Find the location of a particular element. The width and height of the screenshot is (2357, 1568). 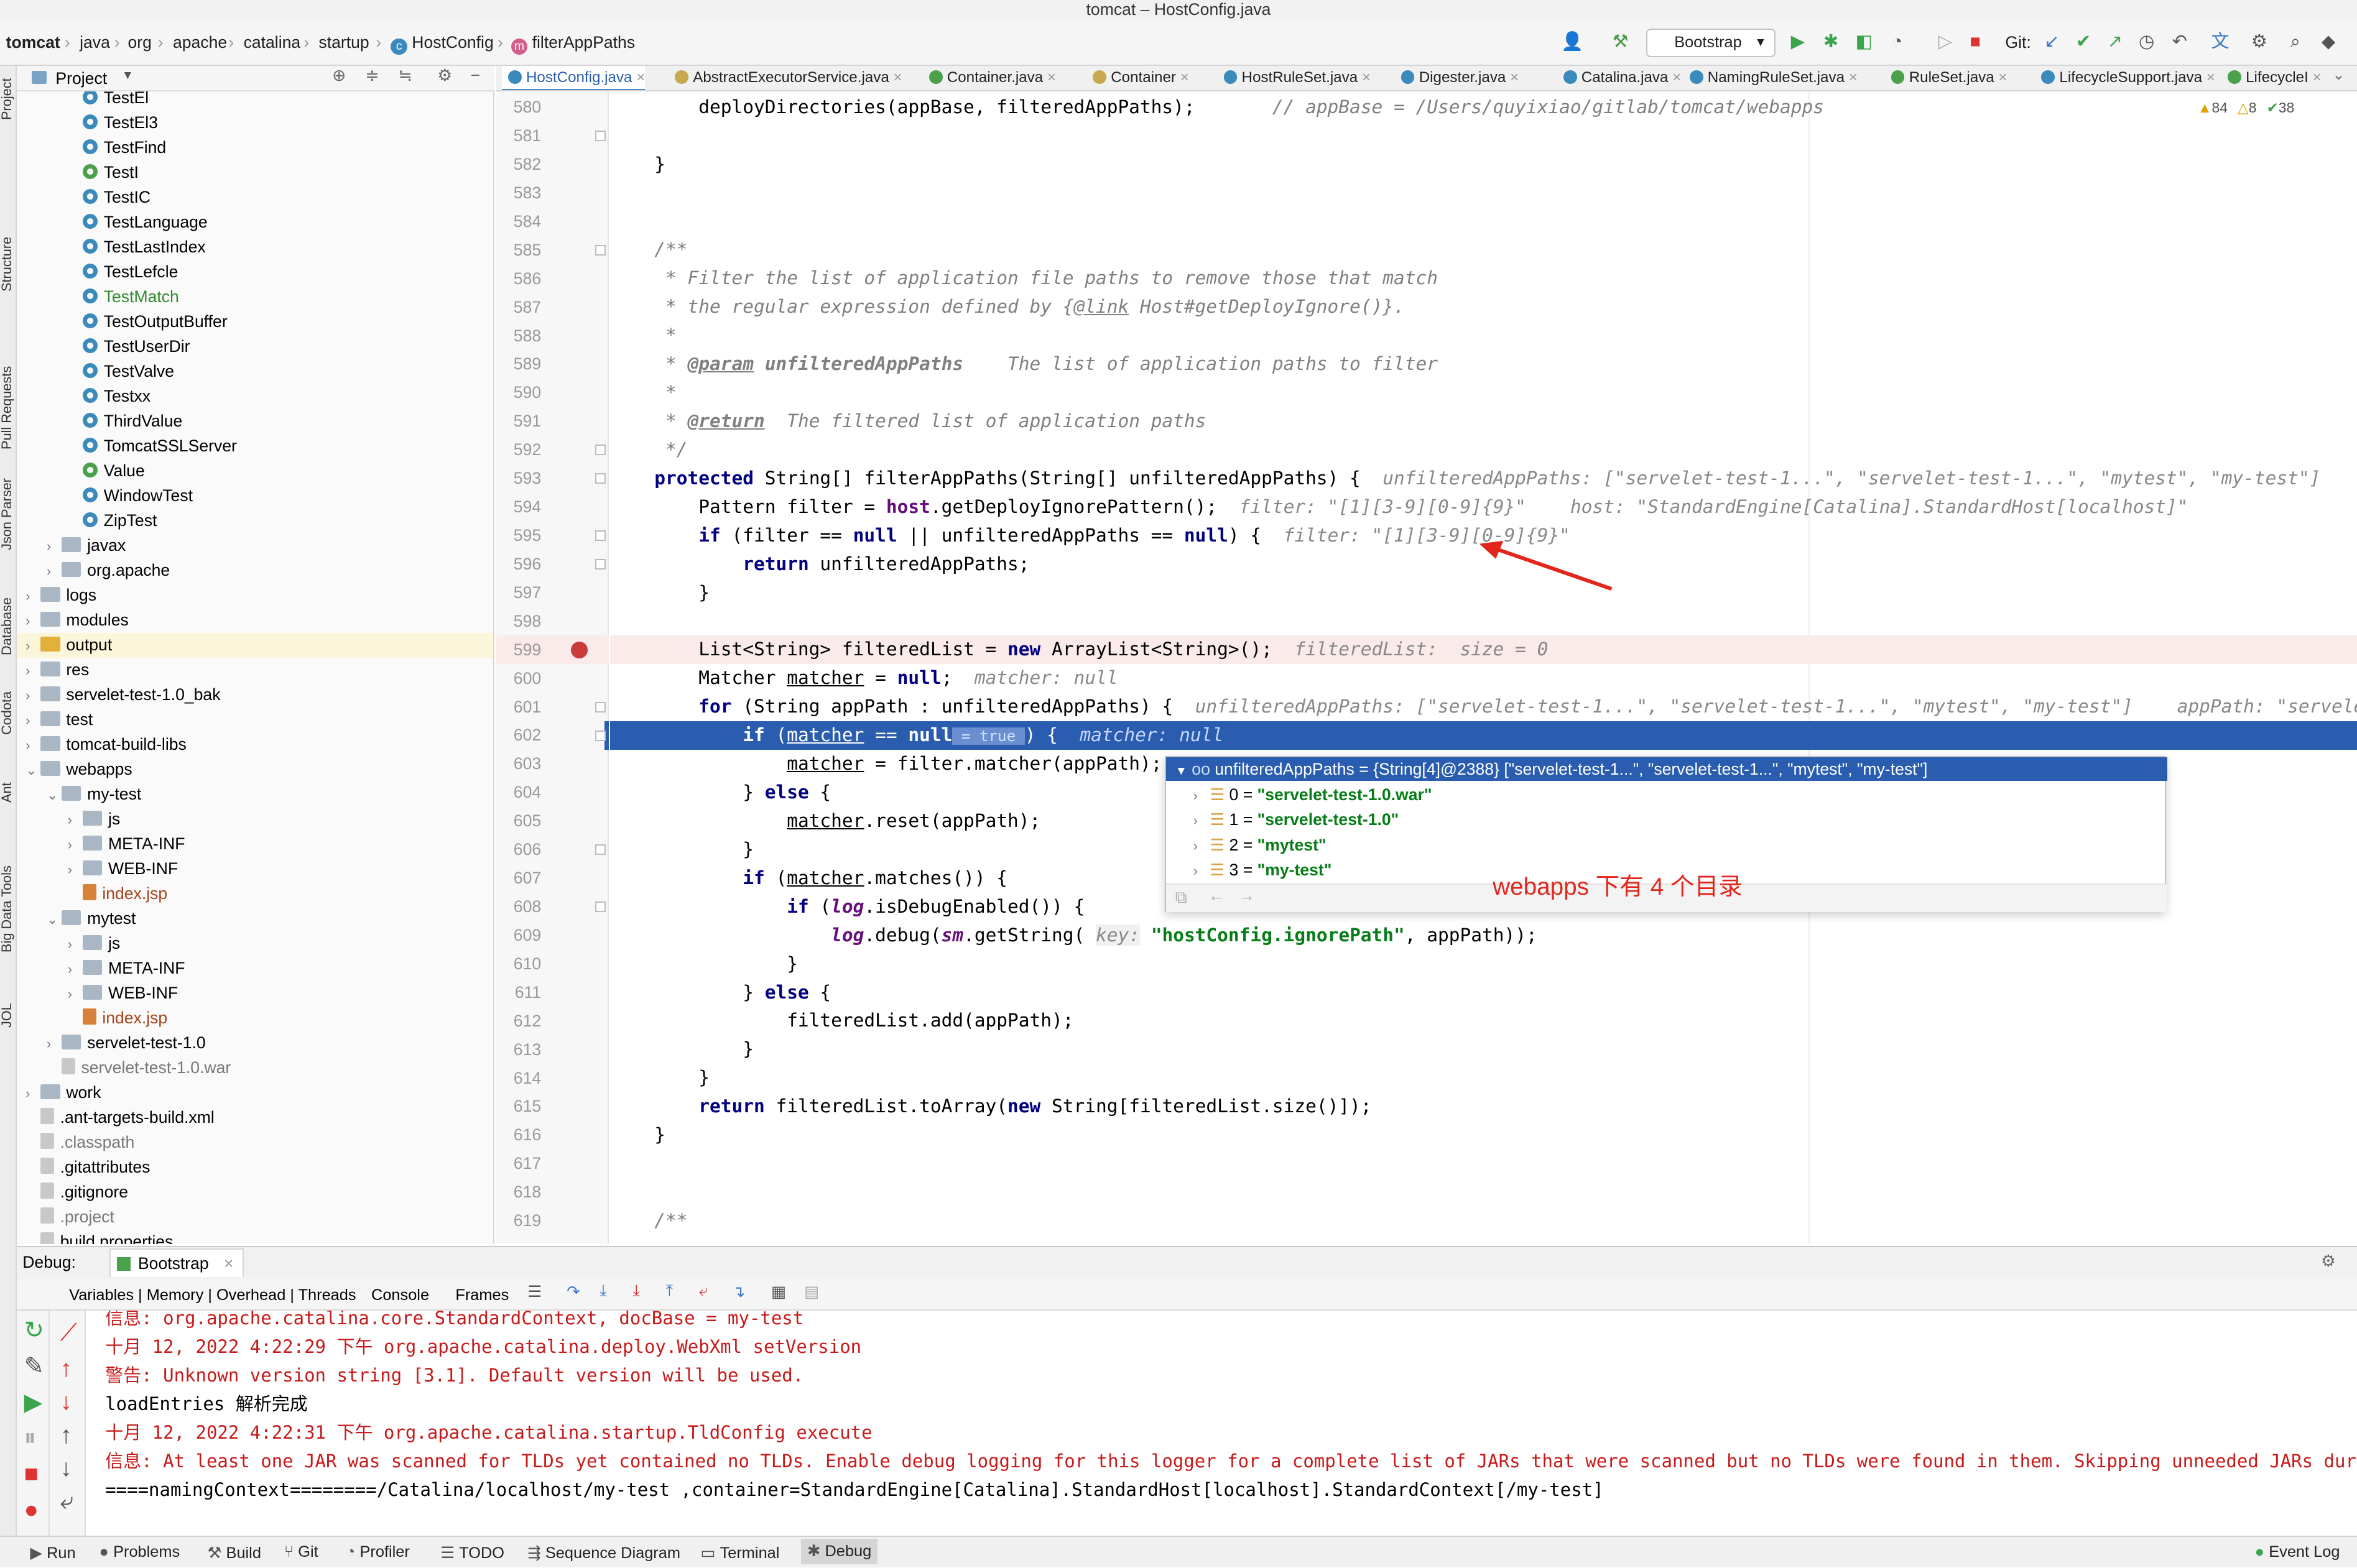

code-line: filteredList.add(appPath); is located at coordinates (1483, 1021).